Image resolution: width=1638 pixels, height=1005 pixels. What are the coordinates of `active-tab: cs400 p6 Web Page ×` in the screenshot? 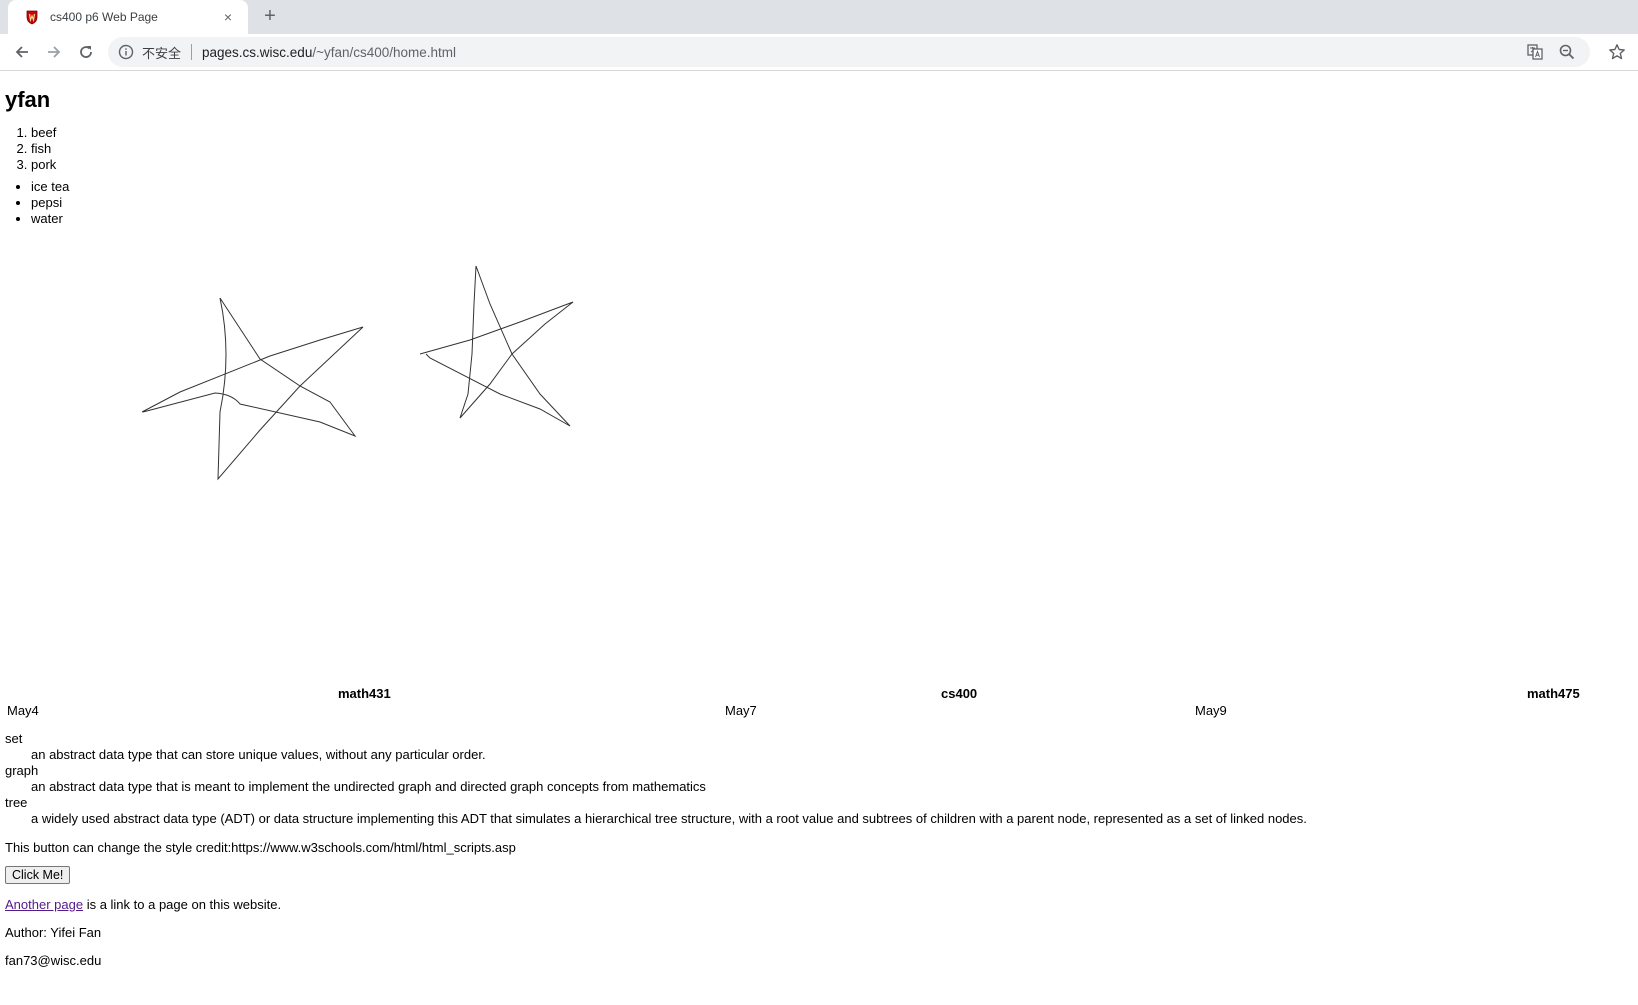 It's located at (128, 17).